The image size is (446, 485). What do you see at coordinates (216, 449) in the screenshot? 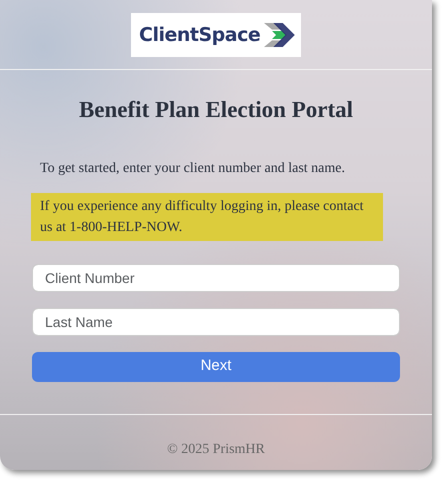
I see `copyright-text: © 2025 PrismHR` at bounding box center [216, 449].